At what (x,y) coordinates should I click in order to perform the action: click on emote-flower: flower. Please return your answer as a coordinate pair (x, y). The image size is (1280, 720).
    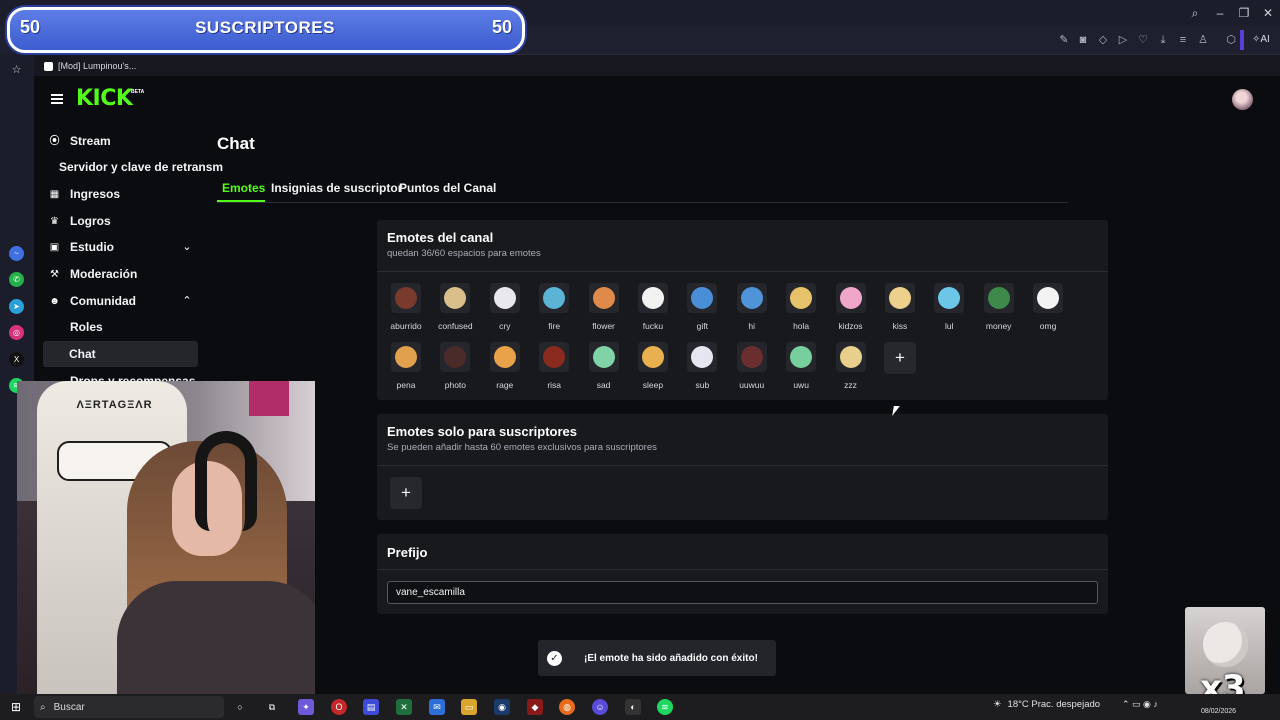
    Looking at the image, I should click on (604, 310).